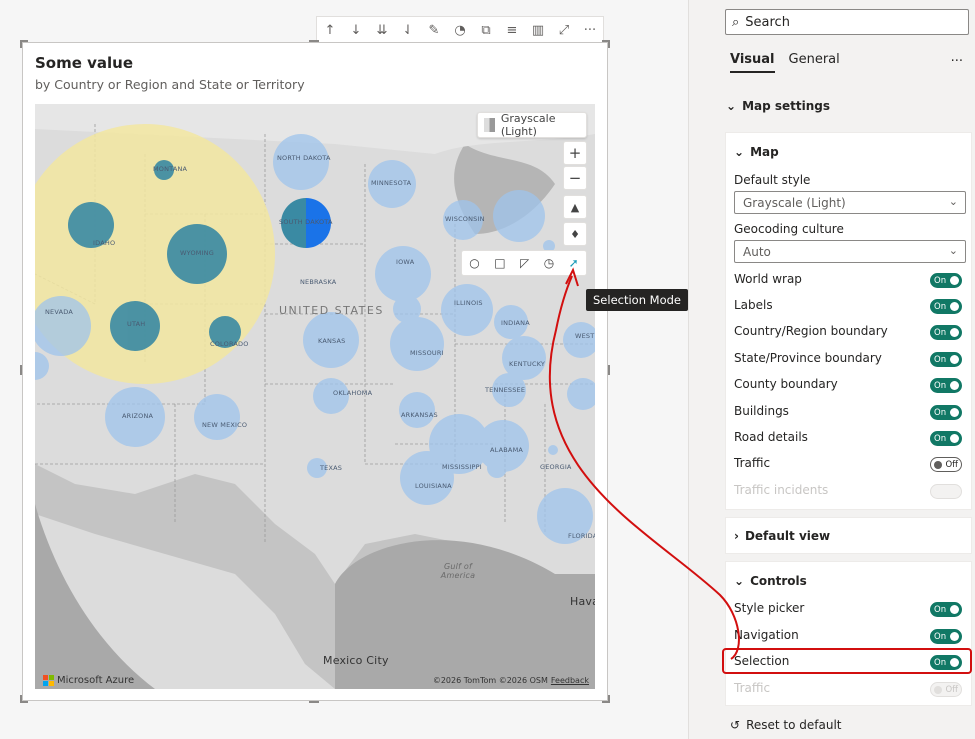 Image resolution: width=975 pixels, height=739 pixels. What do you see at coordinates (946, 412) in the screenshot?
I see `buildings-toggle: On` at bounding box center [946, 412].